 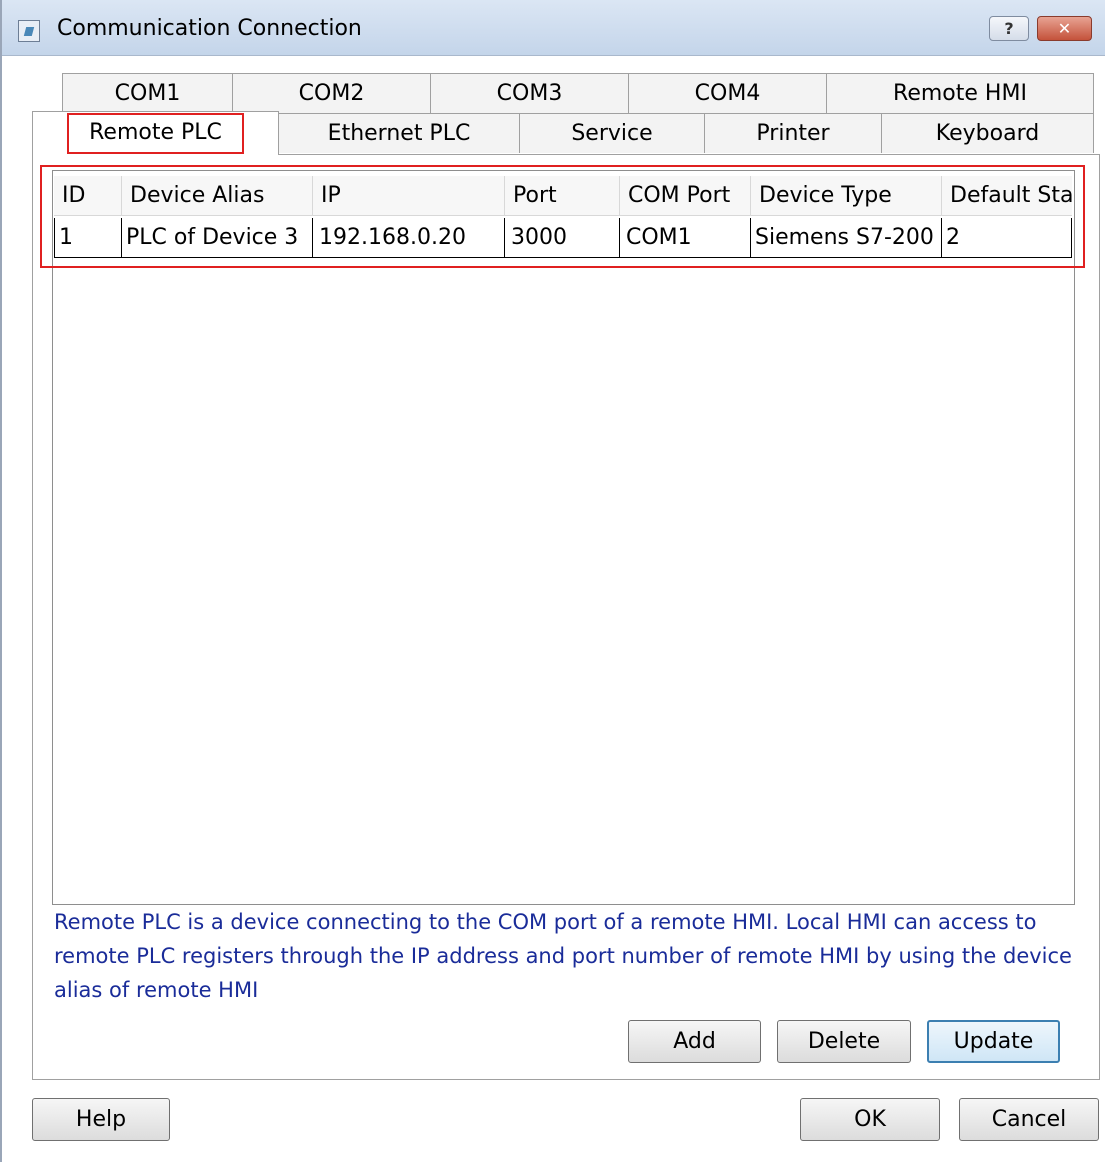 What do you see at coordinates (685, 196) in the screenshot?
I see `column-header-com-port: COM Port` at bounding box center [685, 196].